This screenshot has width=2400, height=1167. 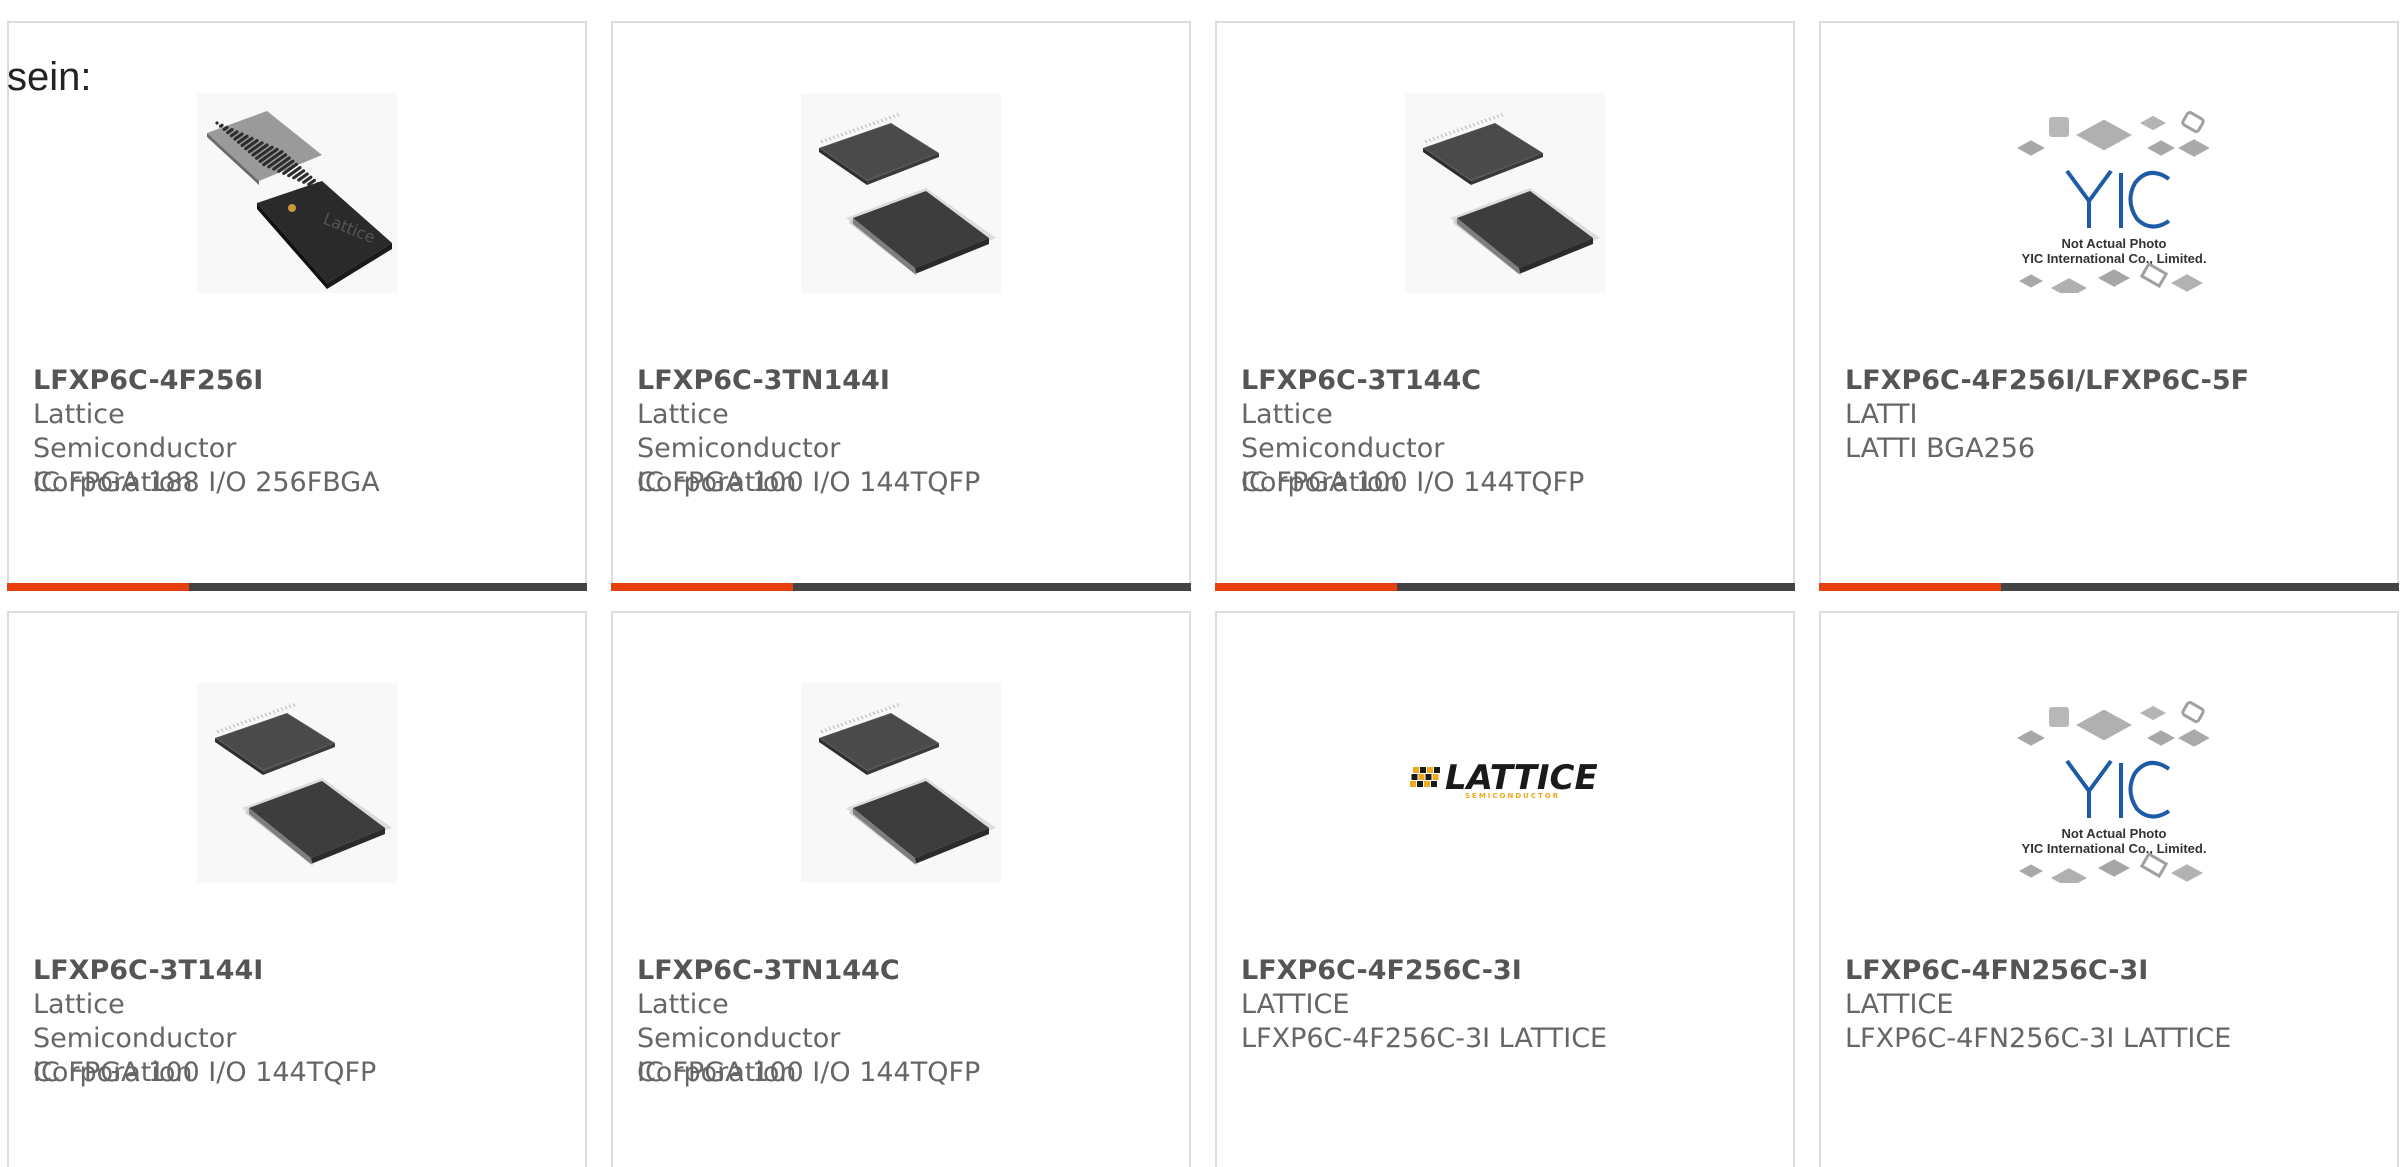 I want to click on intro-text: sein:, so click(x=49, y=77).